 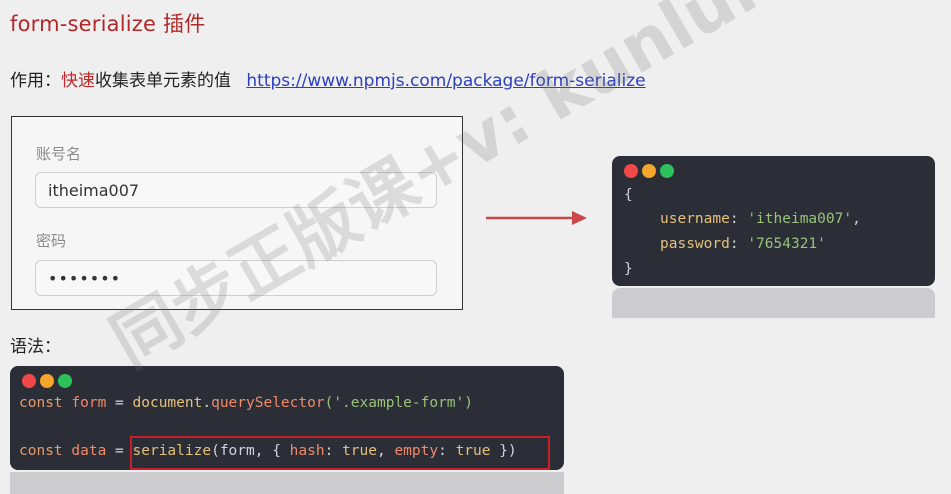 What do you see at coordinates (287, 483) in the screenshot?
I see `syntax-code-reflection` at bounding box center [287, 483].